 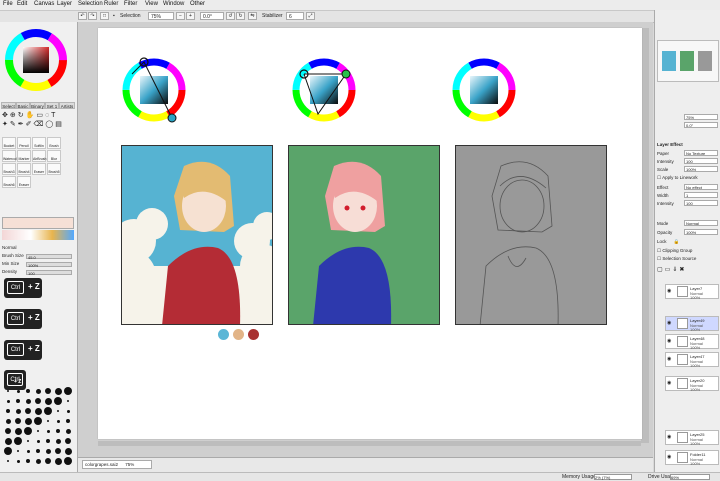 I want to click on zoom-in-button: +, so click(x=190, y=16).